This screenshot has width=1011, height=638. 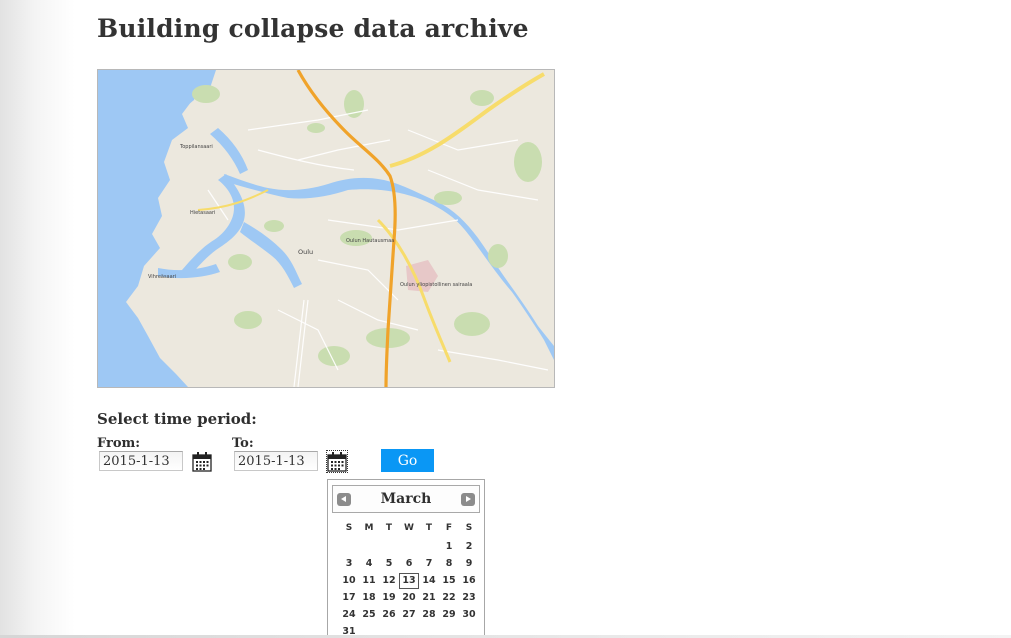 I want to click on map-label-toppilansaari: Toppilansaari, so click(x=196, y=147).